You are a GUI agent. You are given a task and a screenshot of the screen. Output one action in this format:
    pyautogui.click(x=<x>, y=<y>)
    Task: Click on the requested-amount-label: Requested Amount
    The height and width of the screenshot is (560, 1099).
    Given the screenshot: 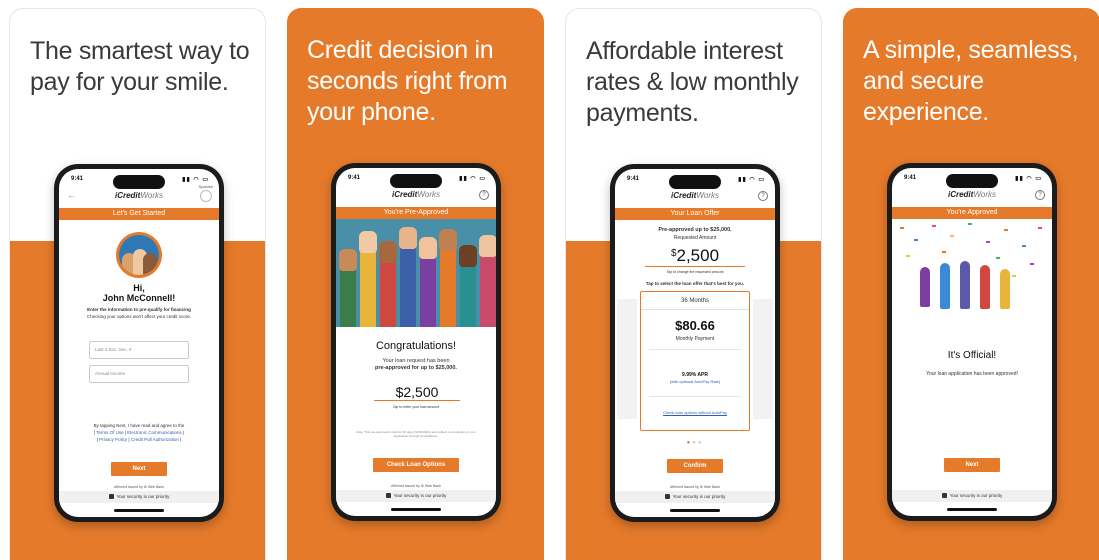 What is the action you would take?
    pyautogui.click(x=695, y=238)
    